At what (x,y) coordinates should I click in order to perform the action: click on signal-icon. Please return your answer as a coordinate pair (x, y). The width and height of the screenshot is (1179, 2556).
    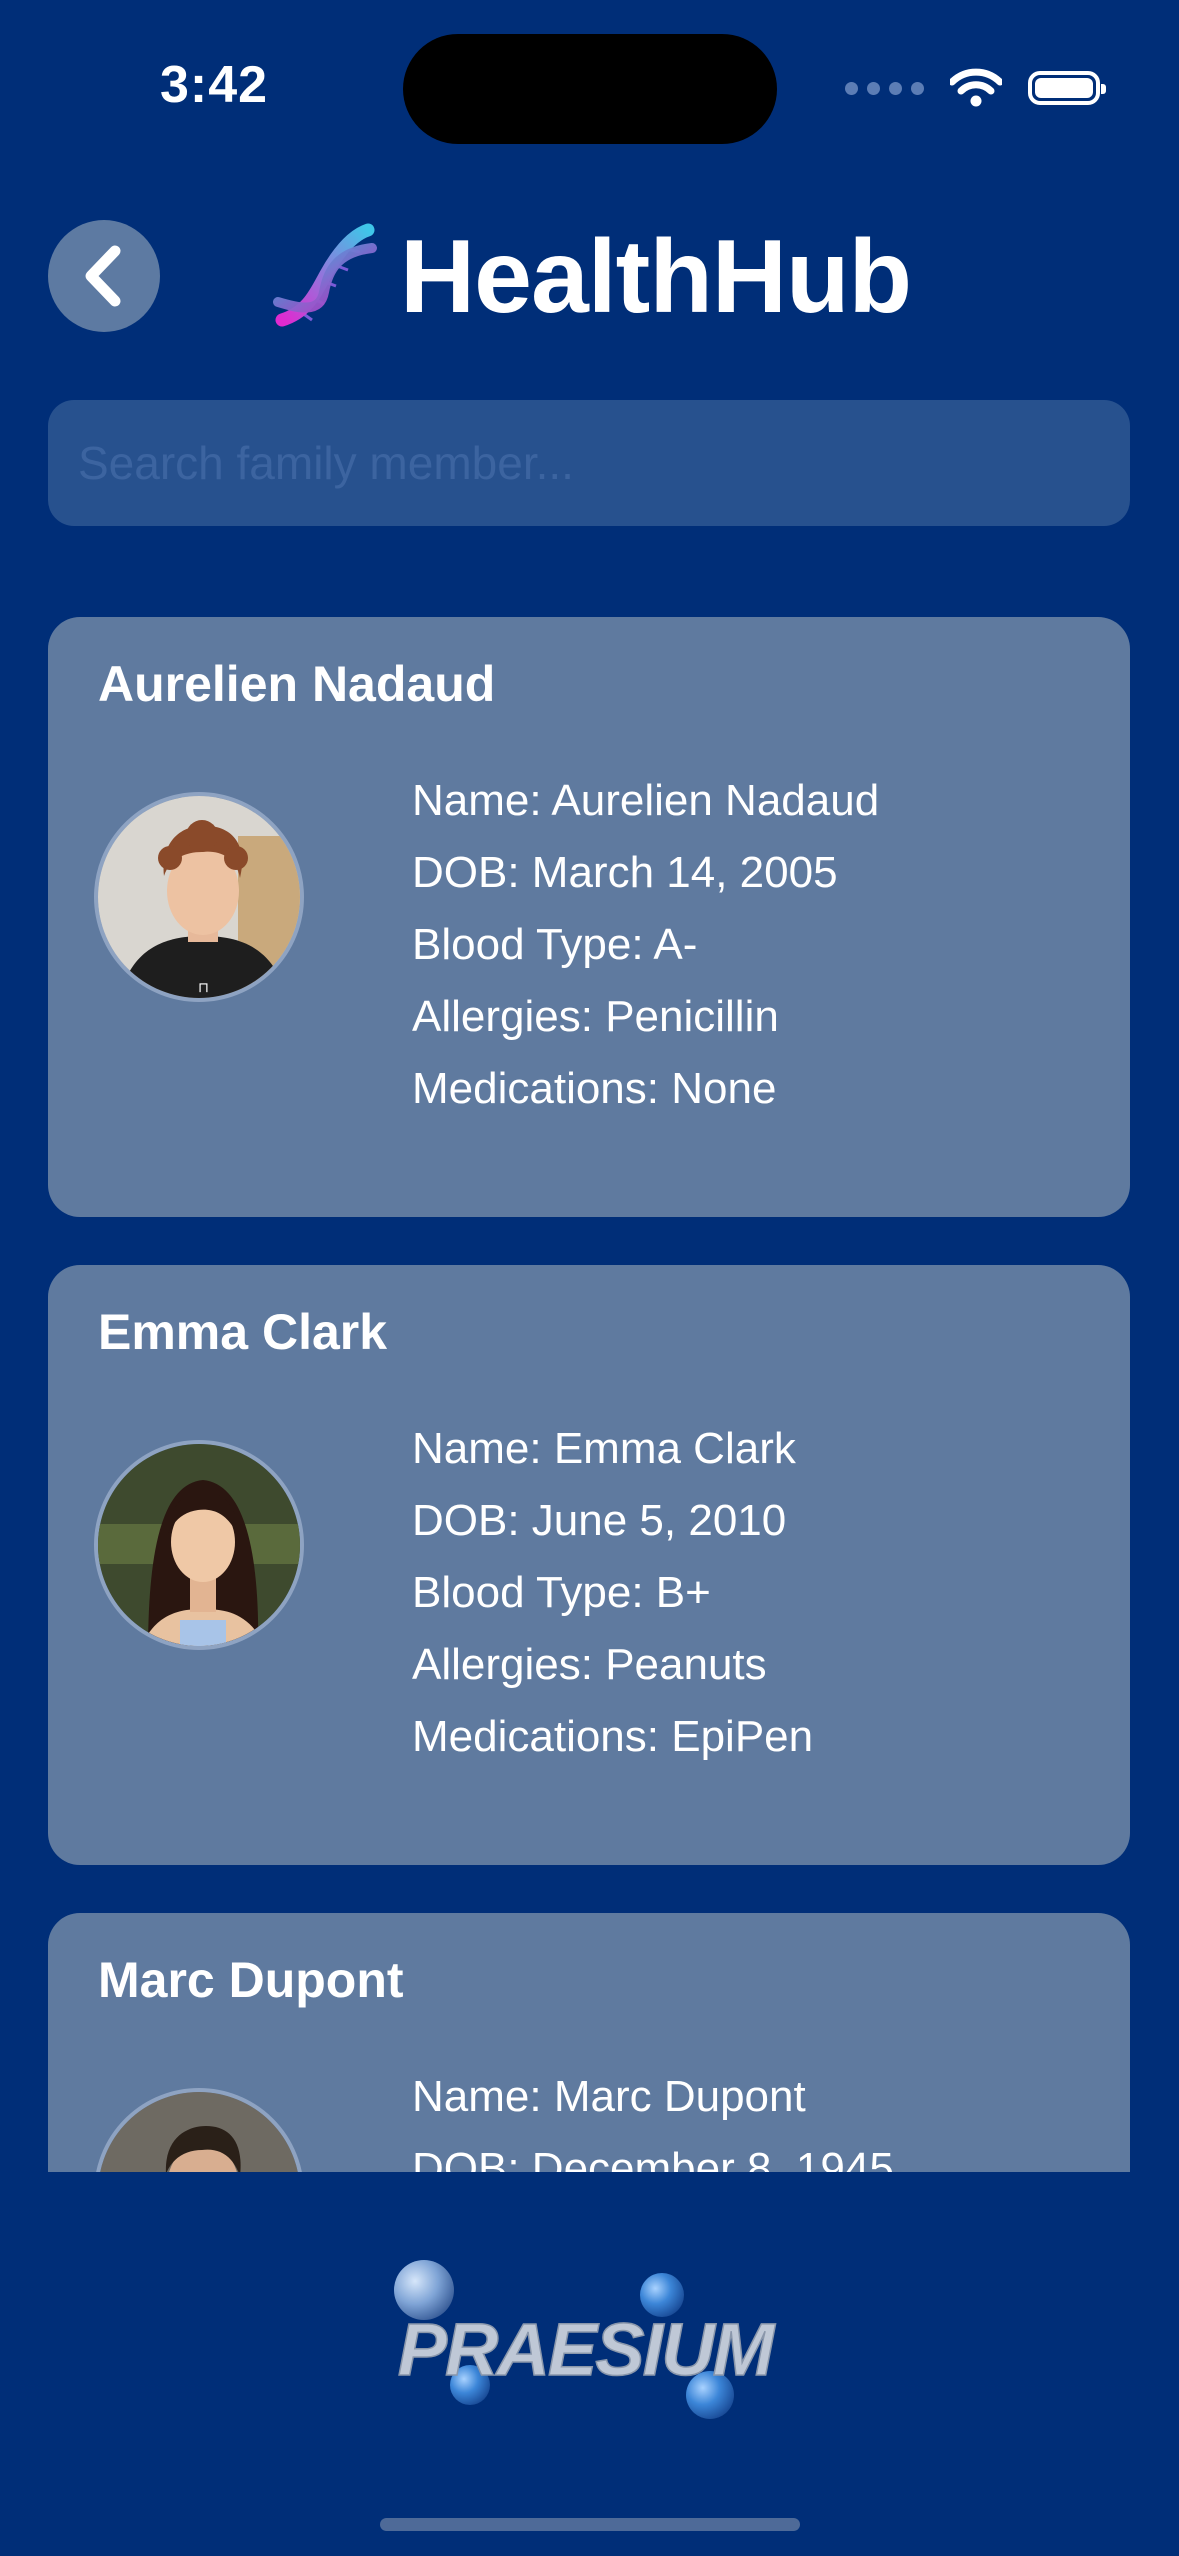
    Looking at the image, I should click on (884, 88).